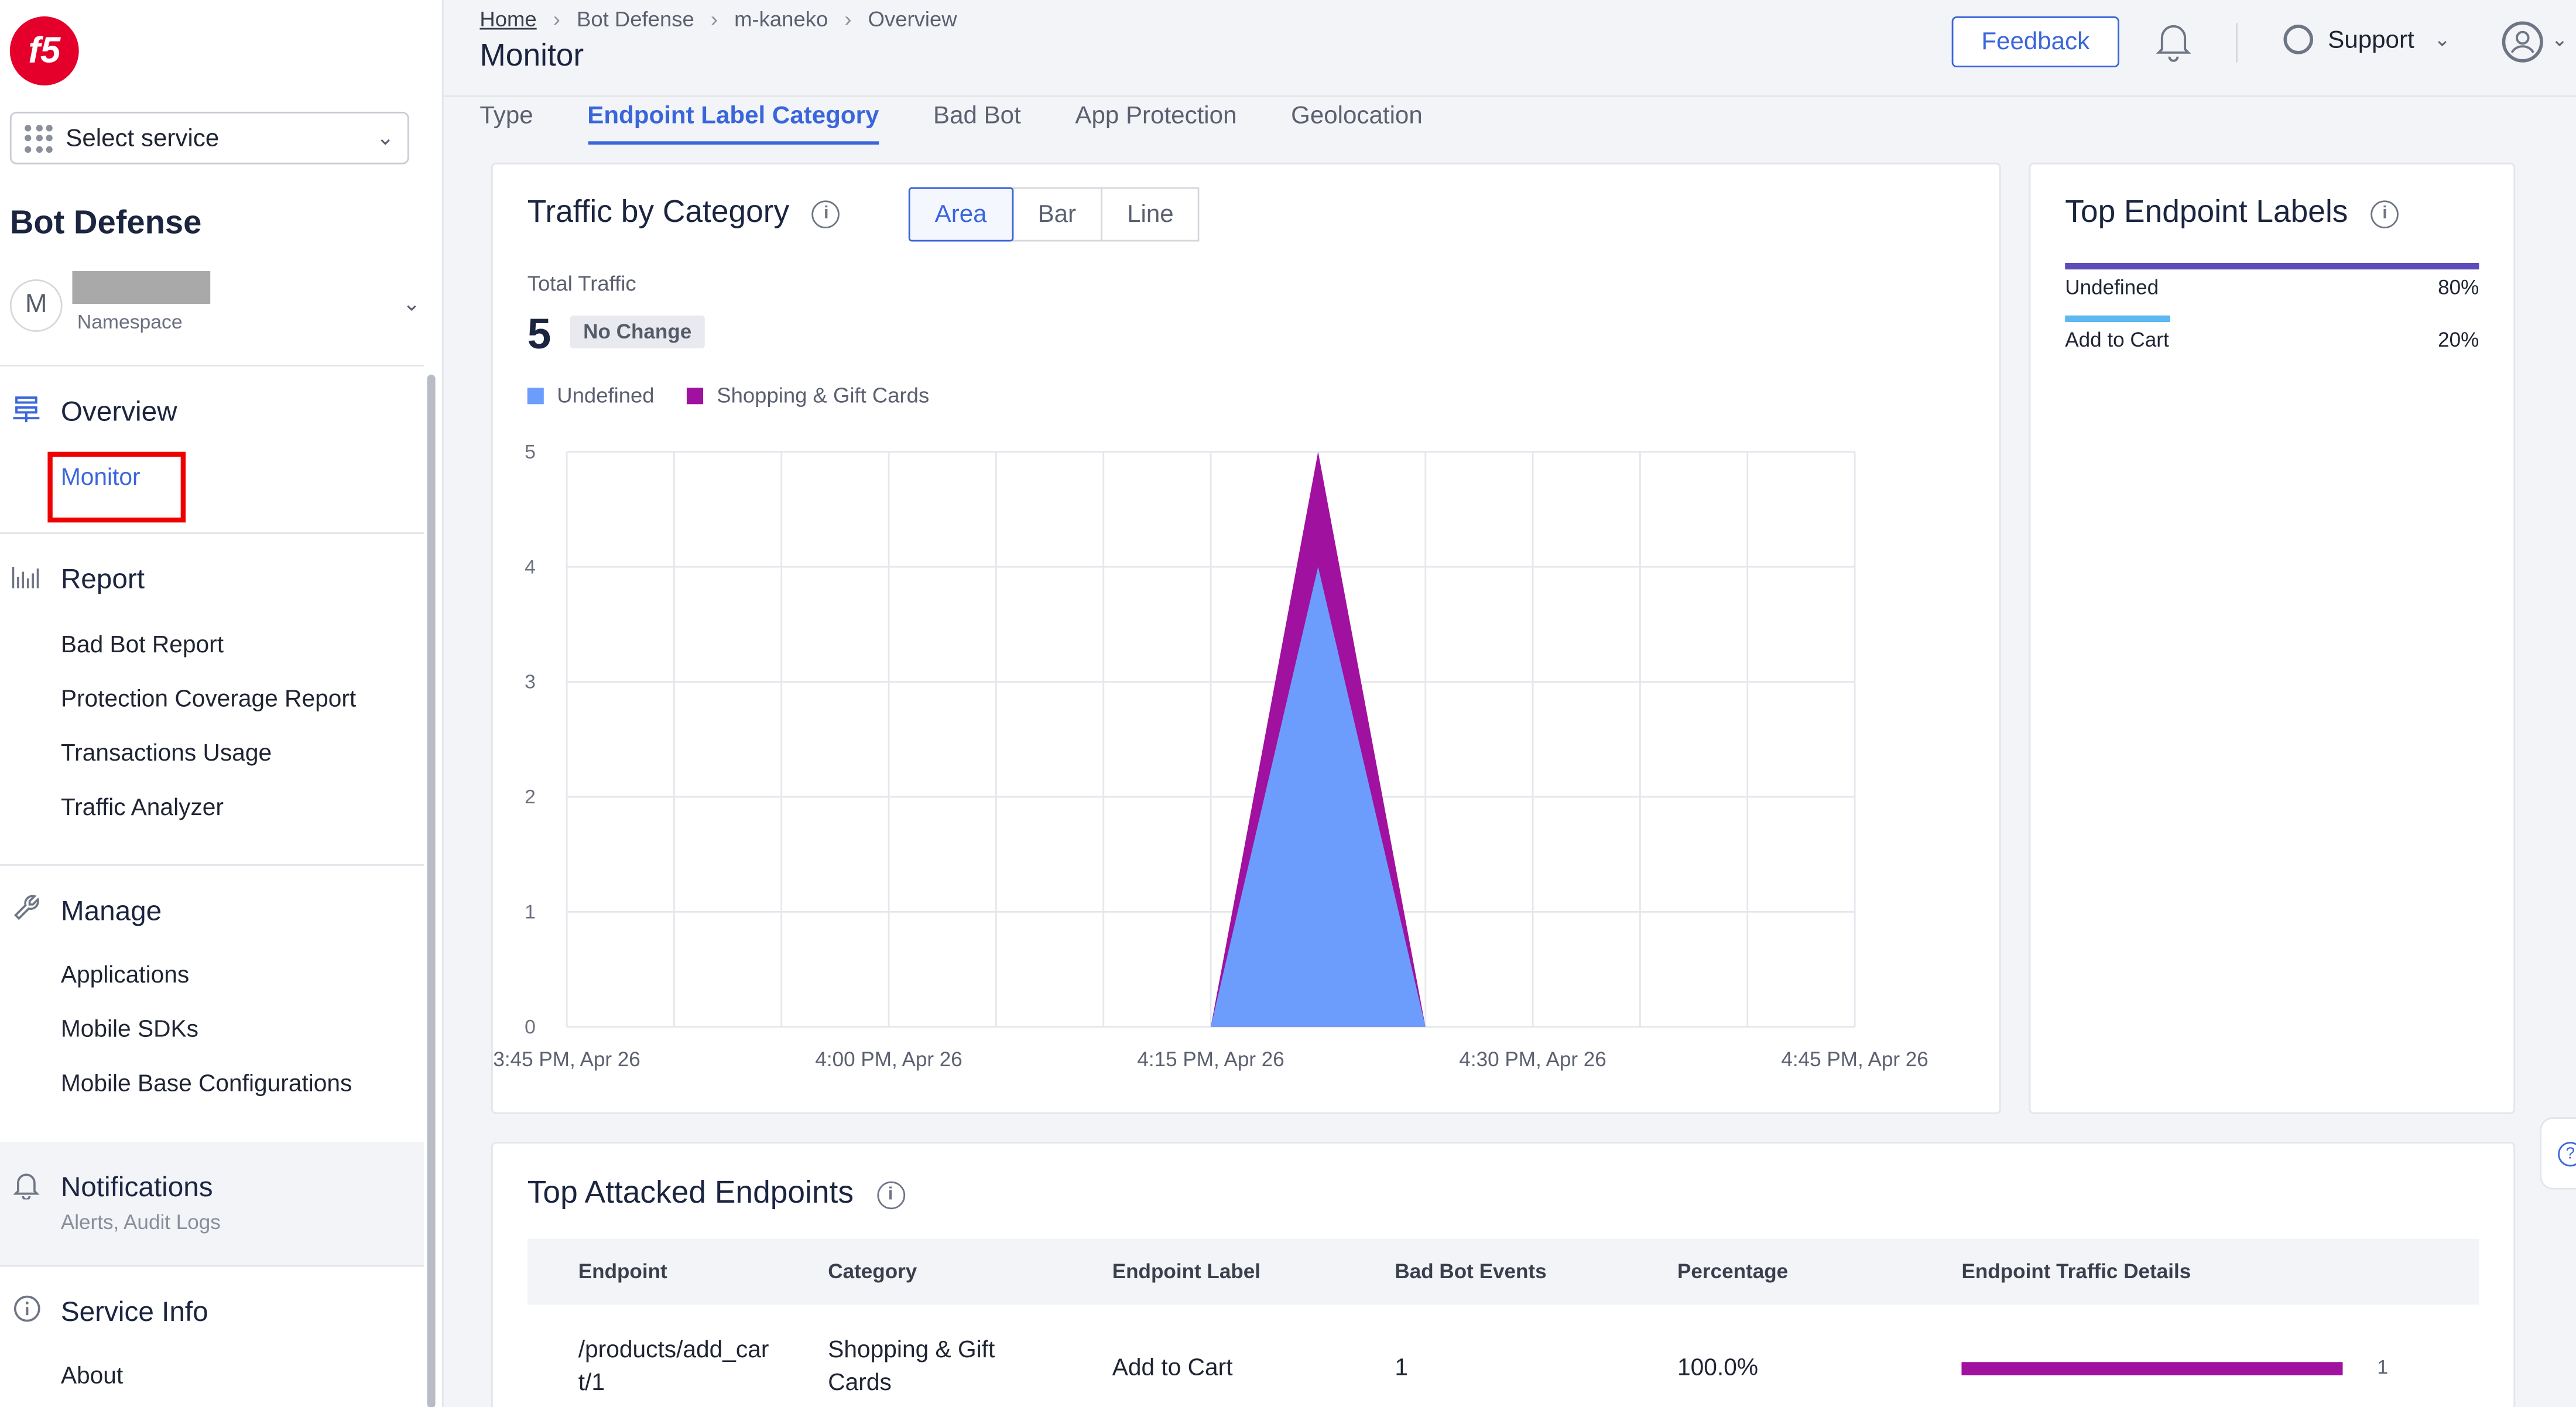  I want to click on cell-endpoint-line2: t/1, so click(591, 1383).